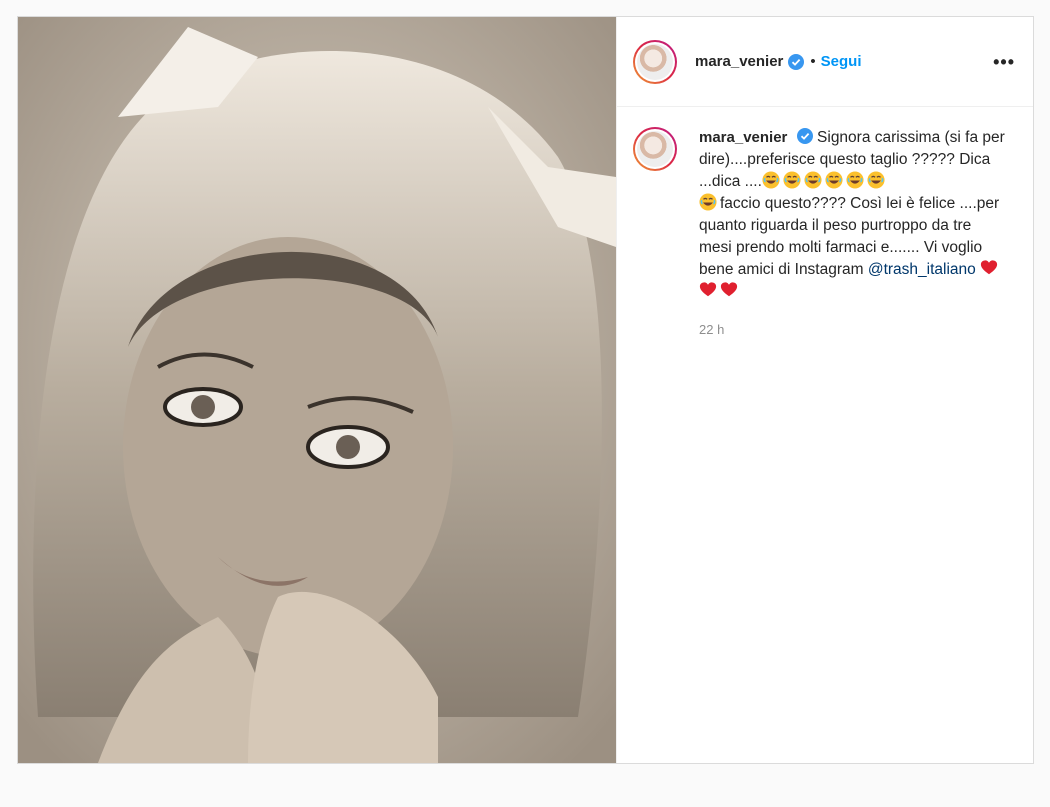 Image resolution: width=1050 pixels, height=807 pixels. Describe the element at coordinates (852, 330) in the screenshot. I see `timestamp: 22 h` at that location.